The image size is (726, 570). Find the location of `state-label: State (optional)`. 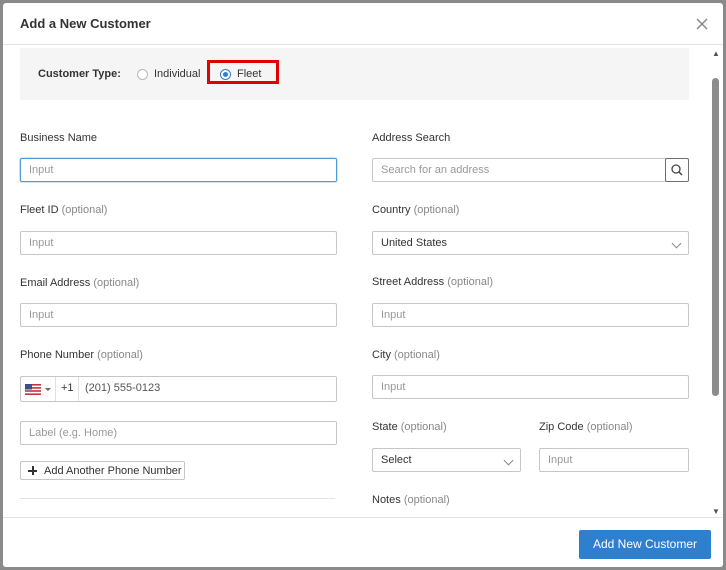

state-label: State (optional) is located at coordinates (409, 427).